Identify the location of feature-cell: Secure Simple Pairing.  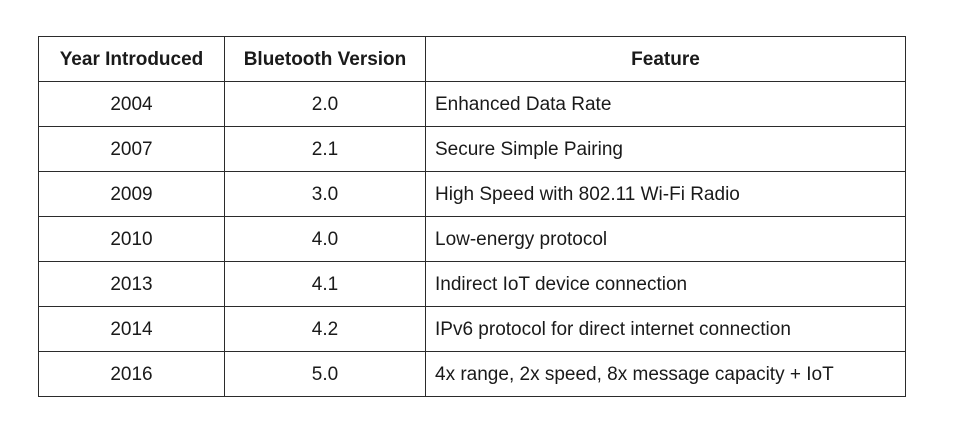
(665, 149).